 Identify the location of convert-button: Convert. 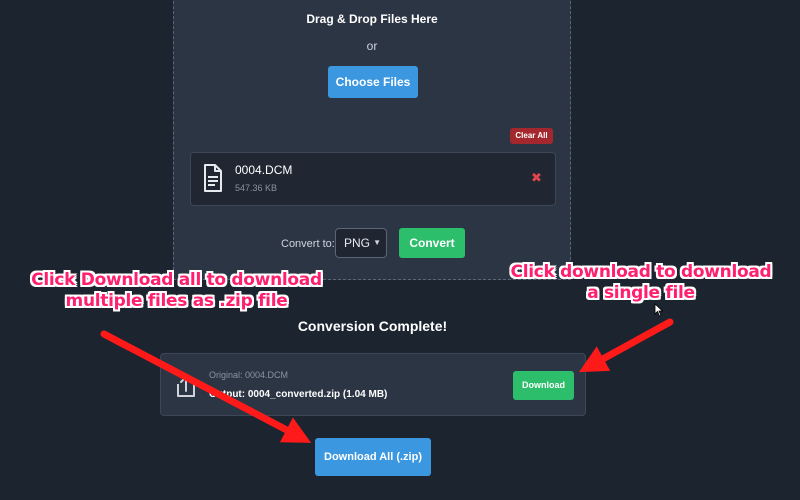
(432, 243).